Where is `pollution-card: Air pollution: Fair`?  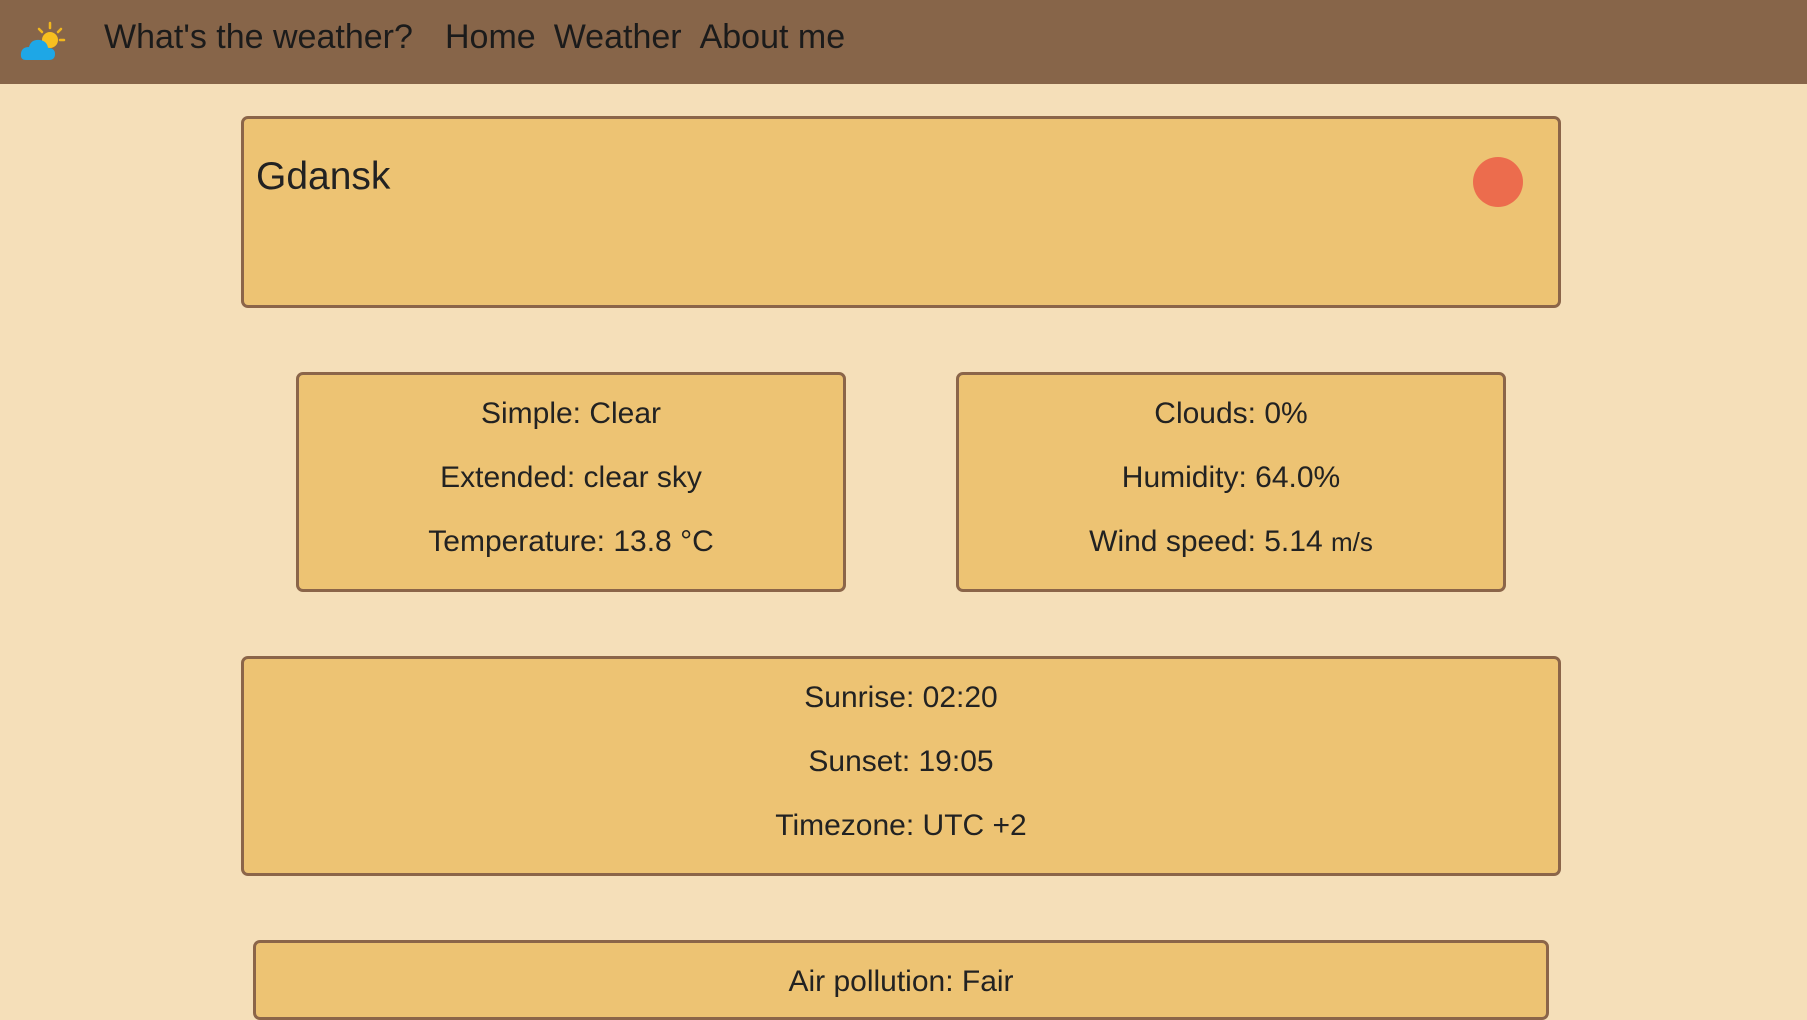
pollution-card: Air pollution: Fair is located at coordinates (901, 980).